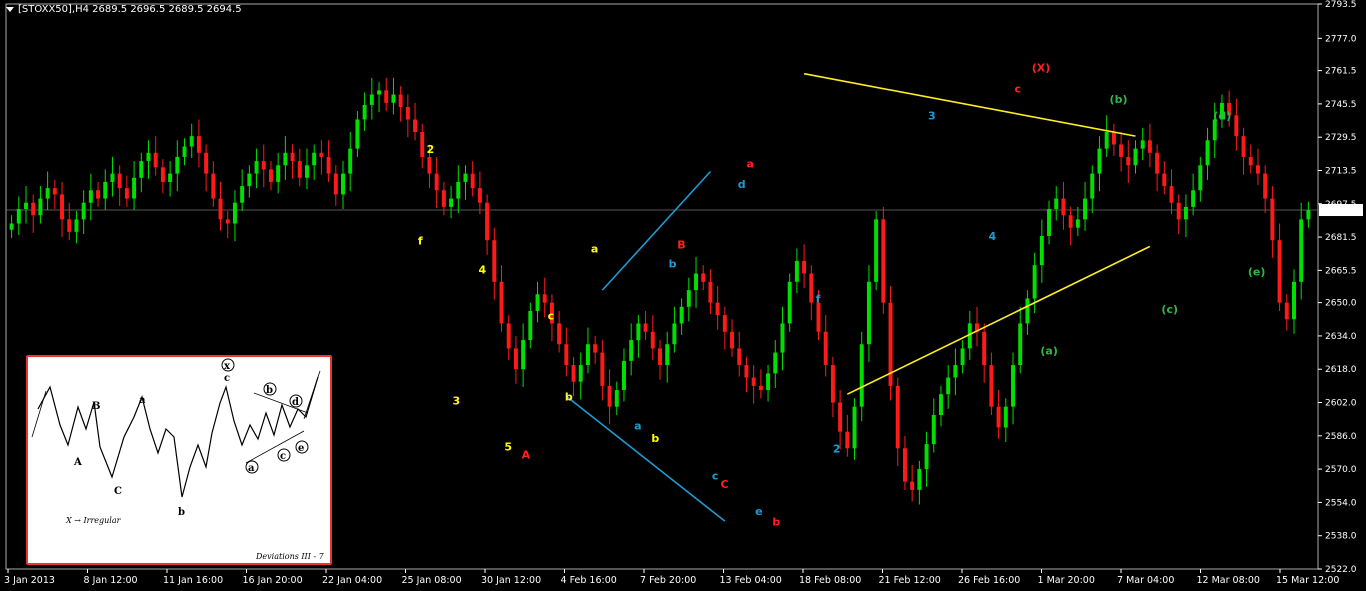 The image size is (1366, 591). I want to click on y-tick-label: 2793.5, so click(1341, 5).